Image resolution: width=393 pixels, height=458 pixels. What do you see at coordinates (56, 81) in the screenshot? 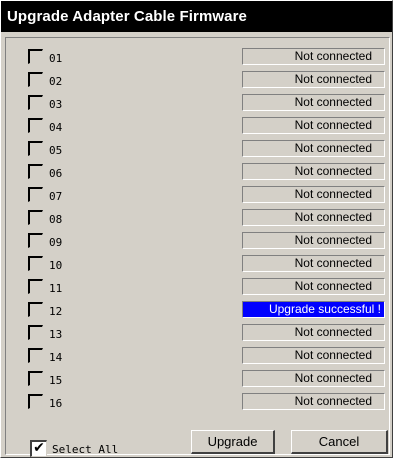
I see `port-label: 02` at bounding box center [56, 81].